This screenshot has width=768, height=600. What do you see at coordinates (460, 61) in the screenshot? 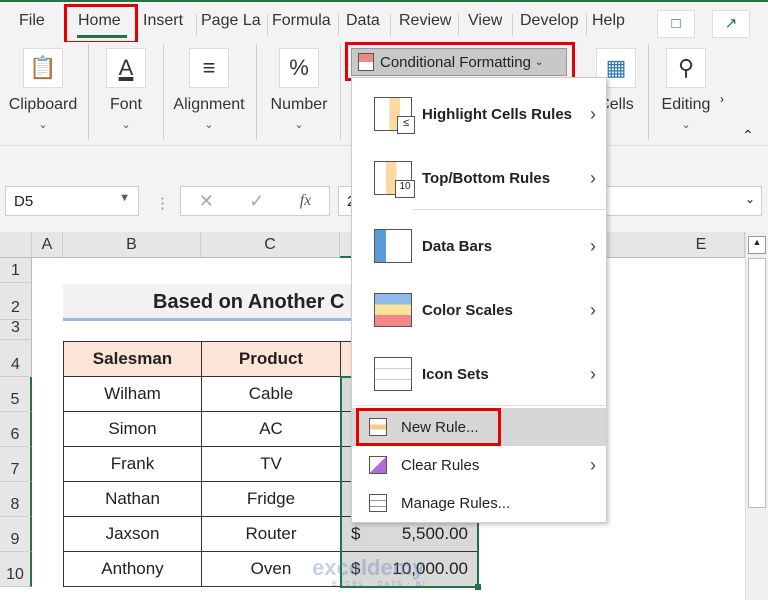
I see `cf-highlight-box` at bounding box center [460, 61].